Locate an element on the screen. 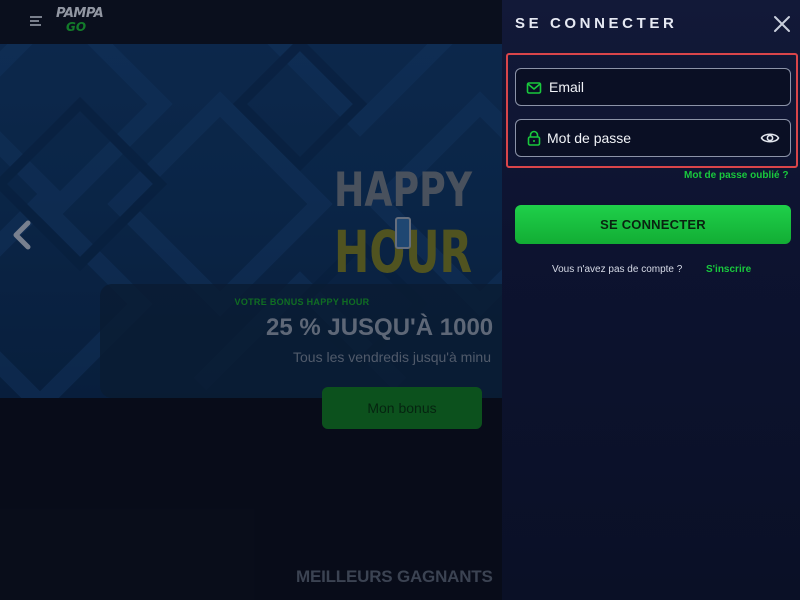 Image resolution: width=800 pixels, height=600 pixels. forgot-password-link: Mot de passe oublié ? is located at coordinates (736, 175).